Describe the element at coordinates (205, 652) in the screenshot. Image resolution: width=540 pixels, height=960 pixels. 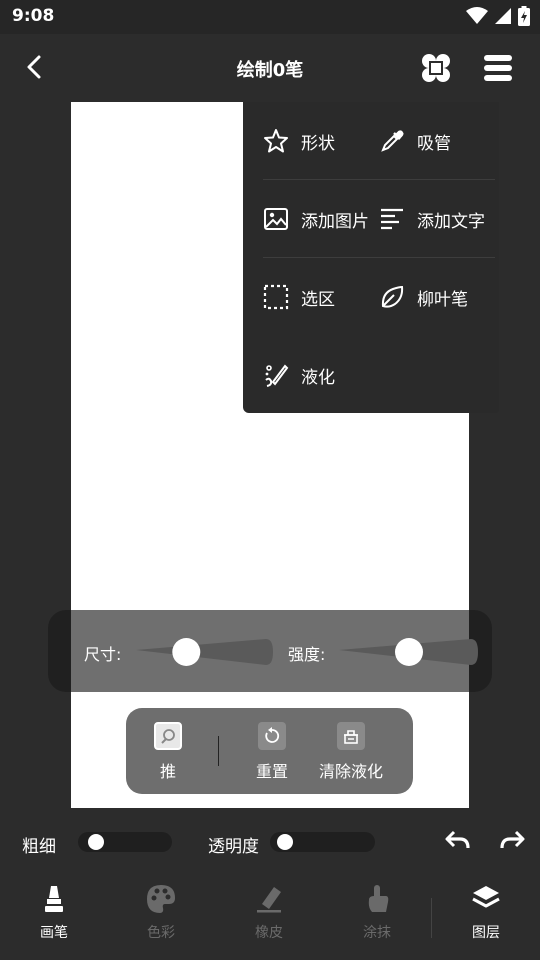
I see `size-slider` at that location.